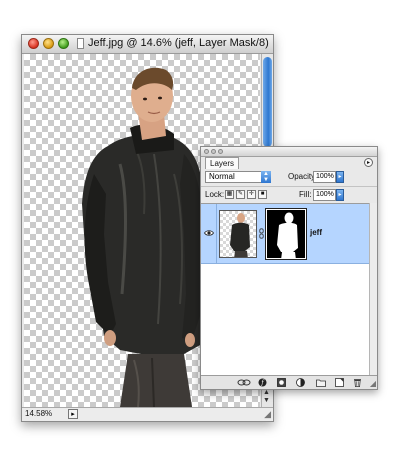  I want to click on new-adjustment-layer-icon, so click(300, 382).